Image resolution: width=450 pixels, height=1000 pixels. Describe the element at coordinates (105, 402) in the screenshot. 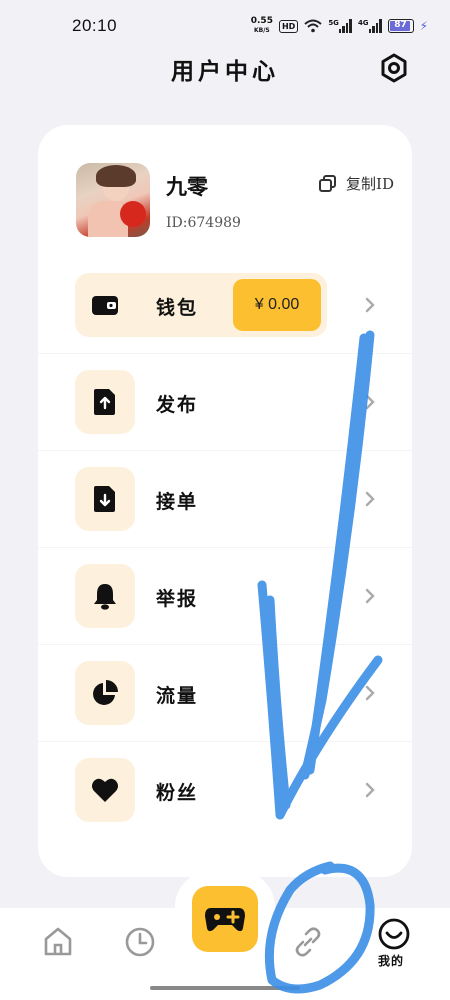

I see `file-upload-icon` at that location.